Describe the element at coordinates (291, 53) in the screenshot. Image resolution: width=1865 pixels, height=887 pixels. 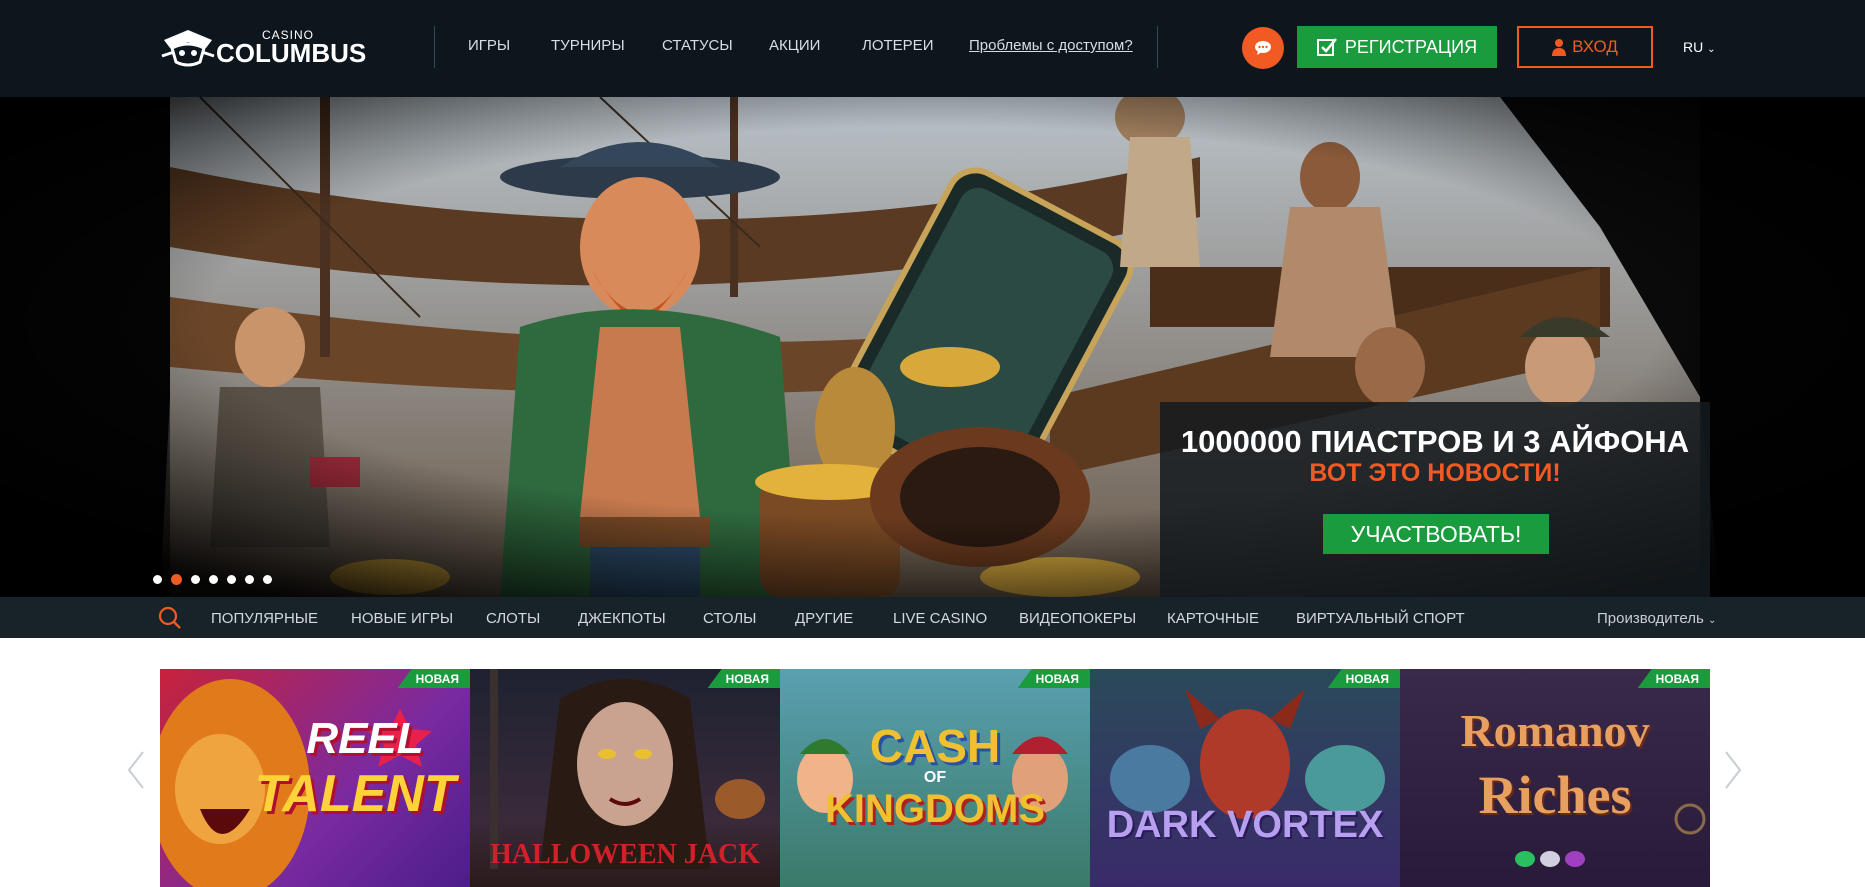
I see `logo-brand-text: COLUMBUS` at that location.